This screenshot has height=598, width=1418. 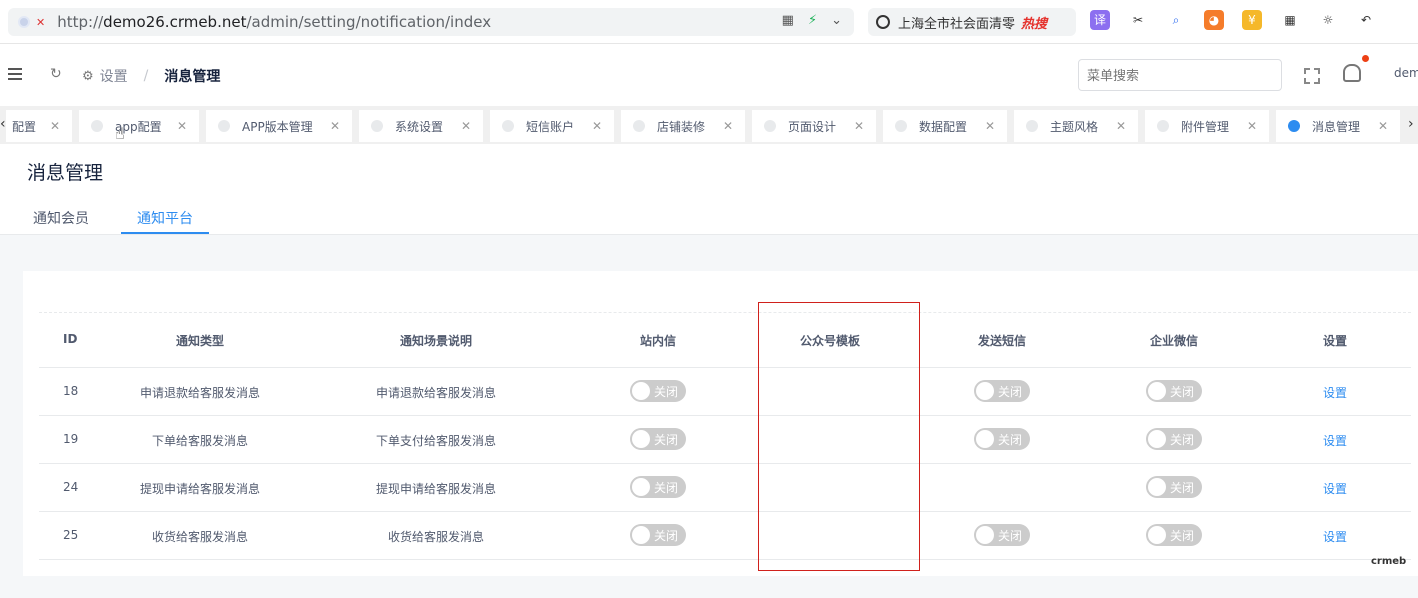 What do you see at coordinates (1312, 76) in the screenshot?
I see `fullscreen-icon` at bounding box center [1312, 76].